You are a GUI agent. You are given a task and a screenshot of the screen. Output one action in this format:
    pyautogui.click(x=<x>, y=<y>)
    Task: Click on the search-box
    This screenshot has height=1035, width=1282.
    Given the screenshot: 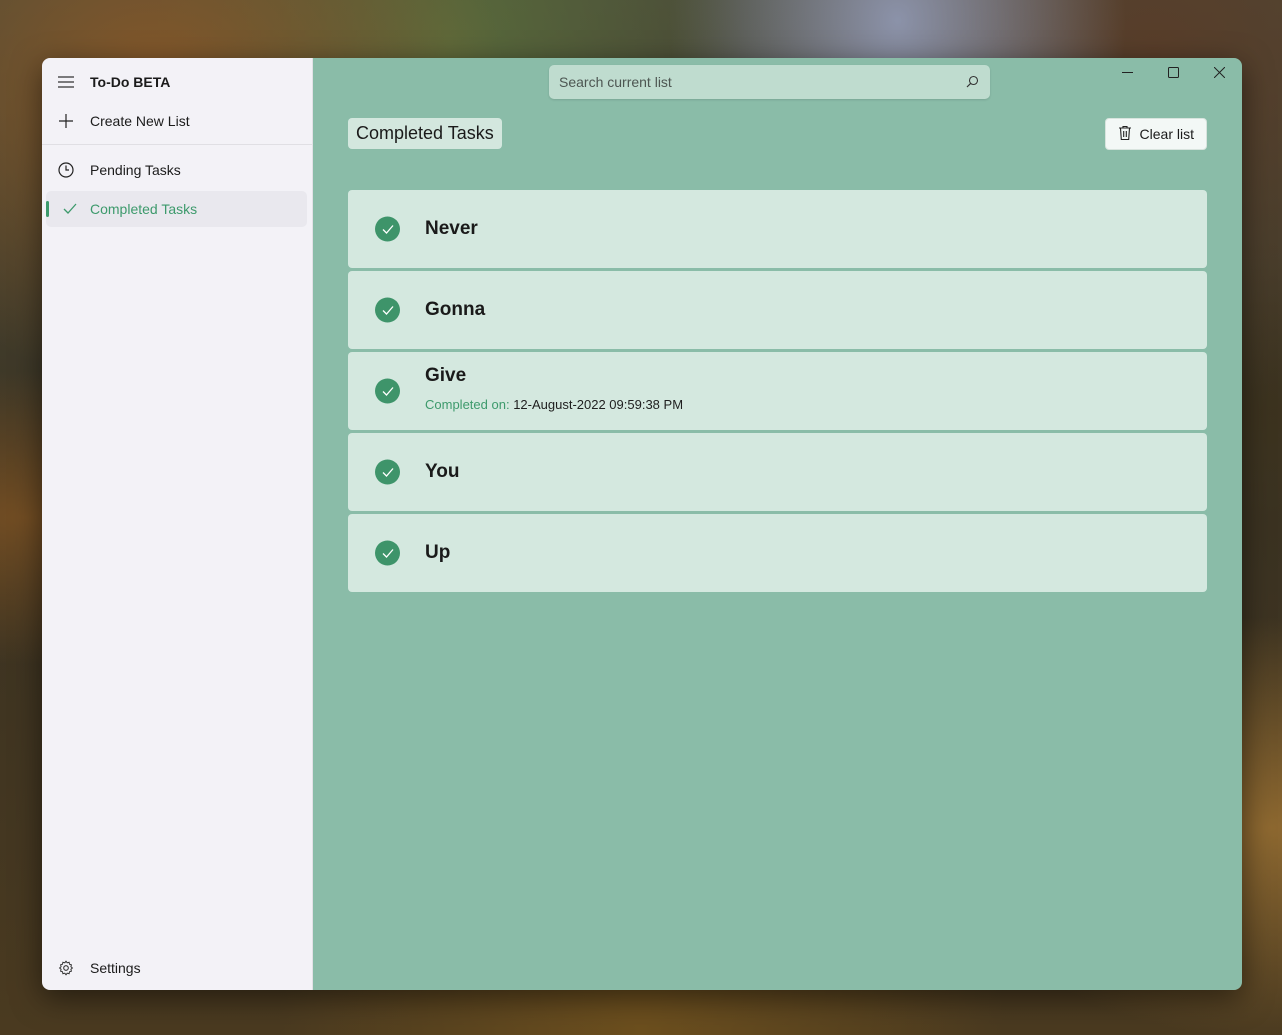 What is the action you would take?
    pyautogui.click(x=769, y=82)
    